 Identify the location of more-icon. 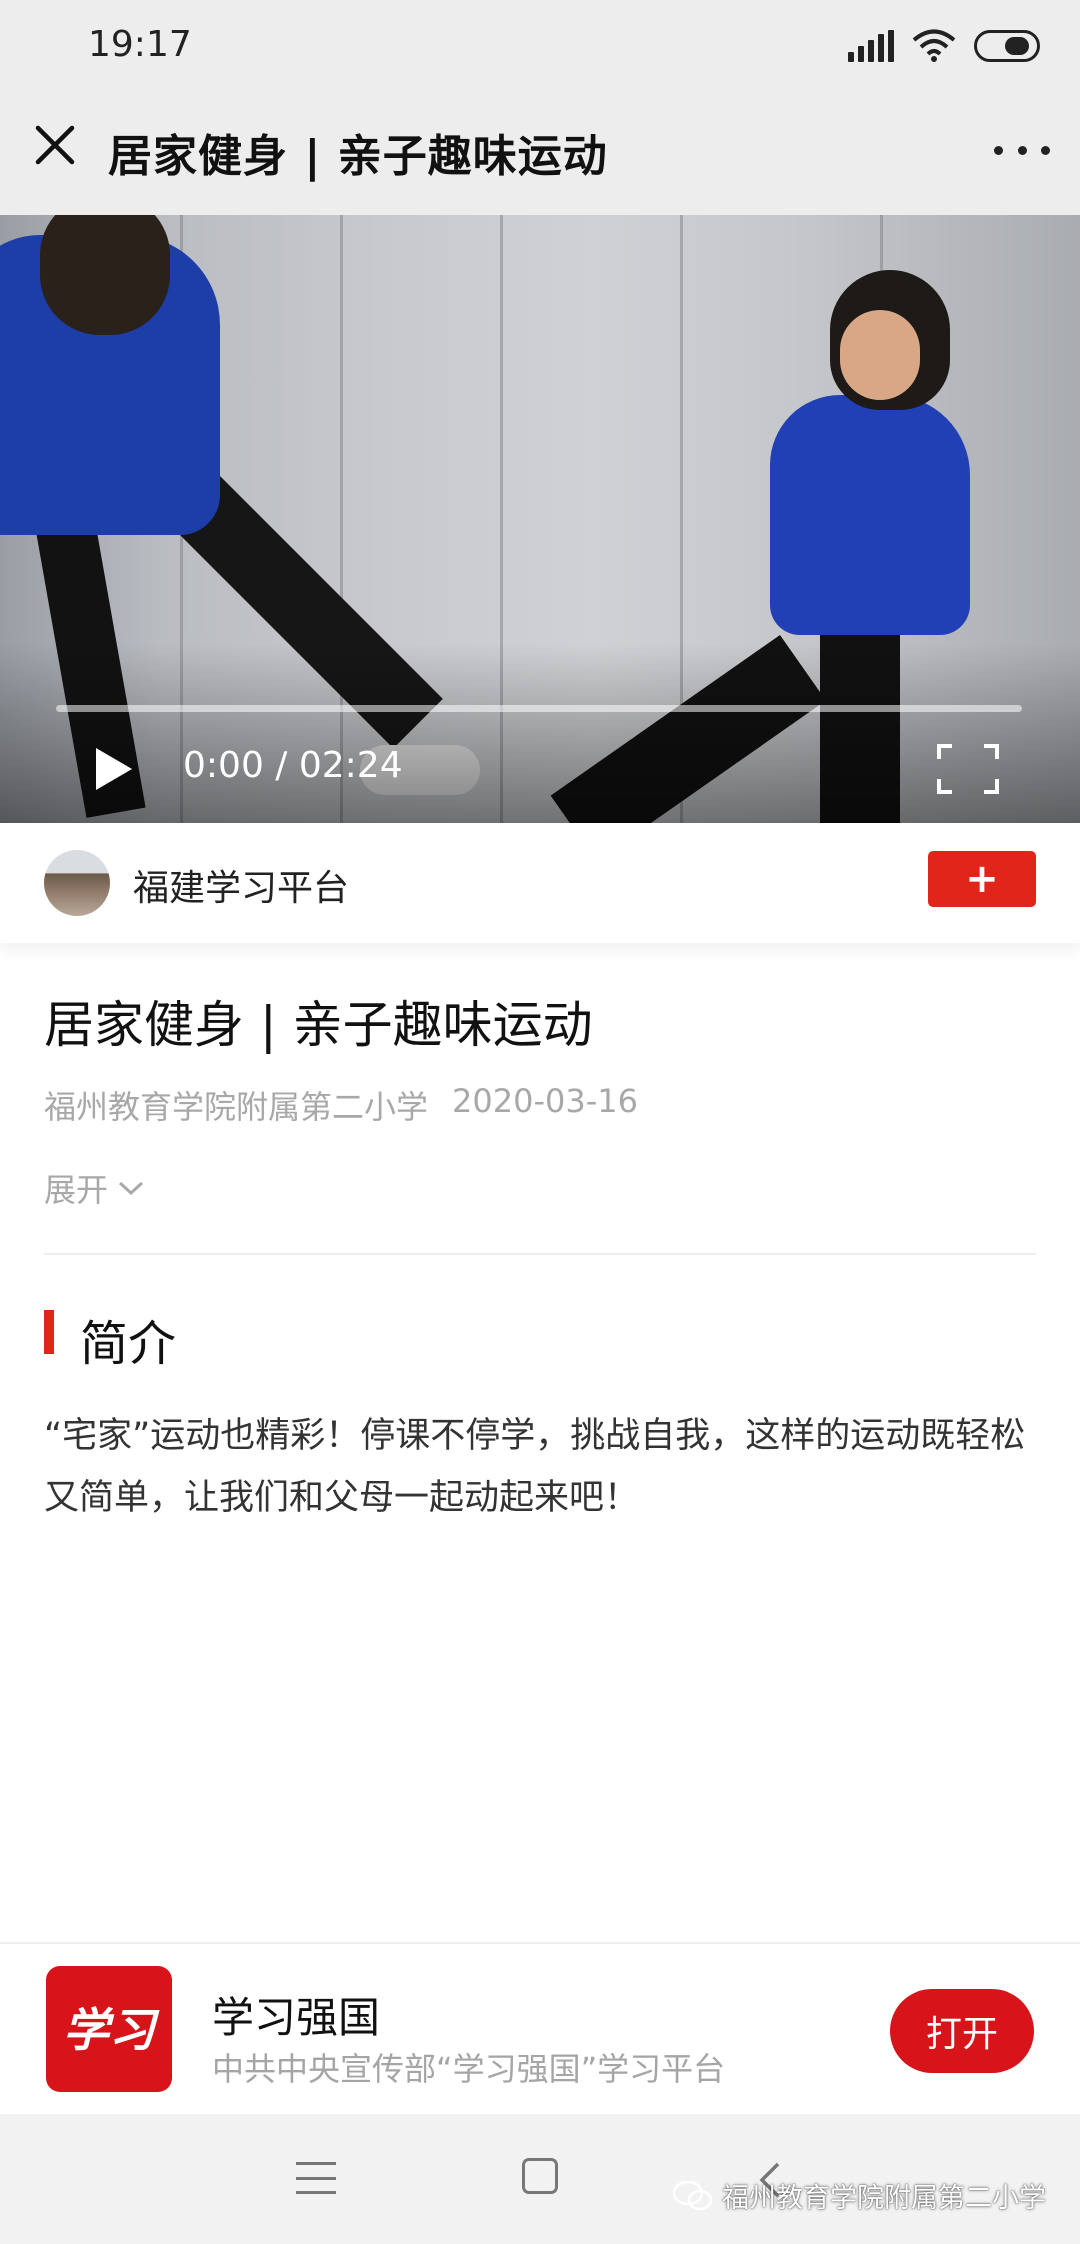
(1022, 150).